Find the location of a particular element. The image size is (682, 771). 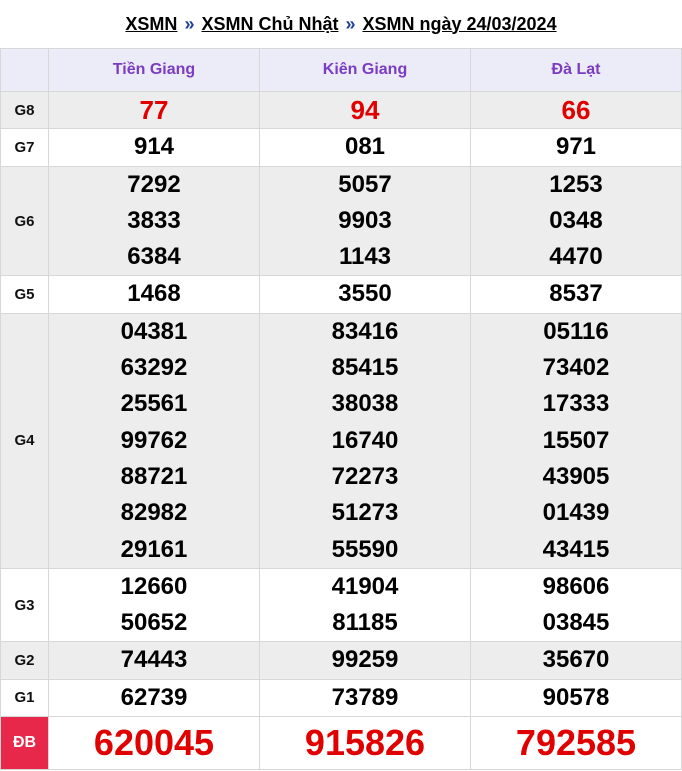

prize-cell: 620045 is located at coordinates (154, 743).